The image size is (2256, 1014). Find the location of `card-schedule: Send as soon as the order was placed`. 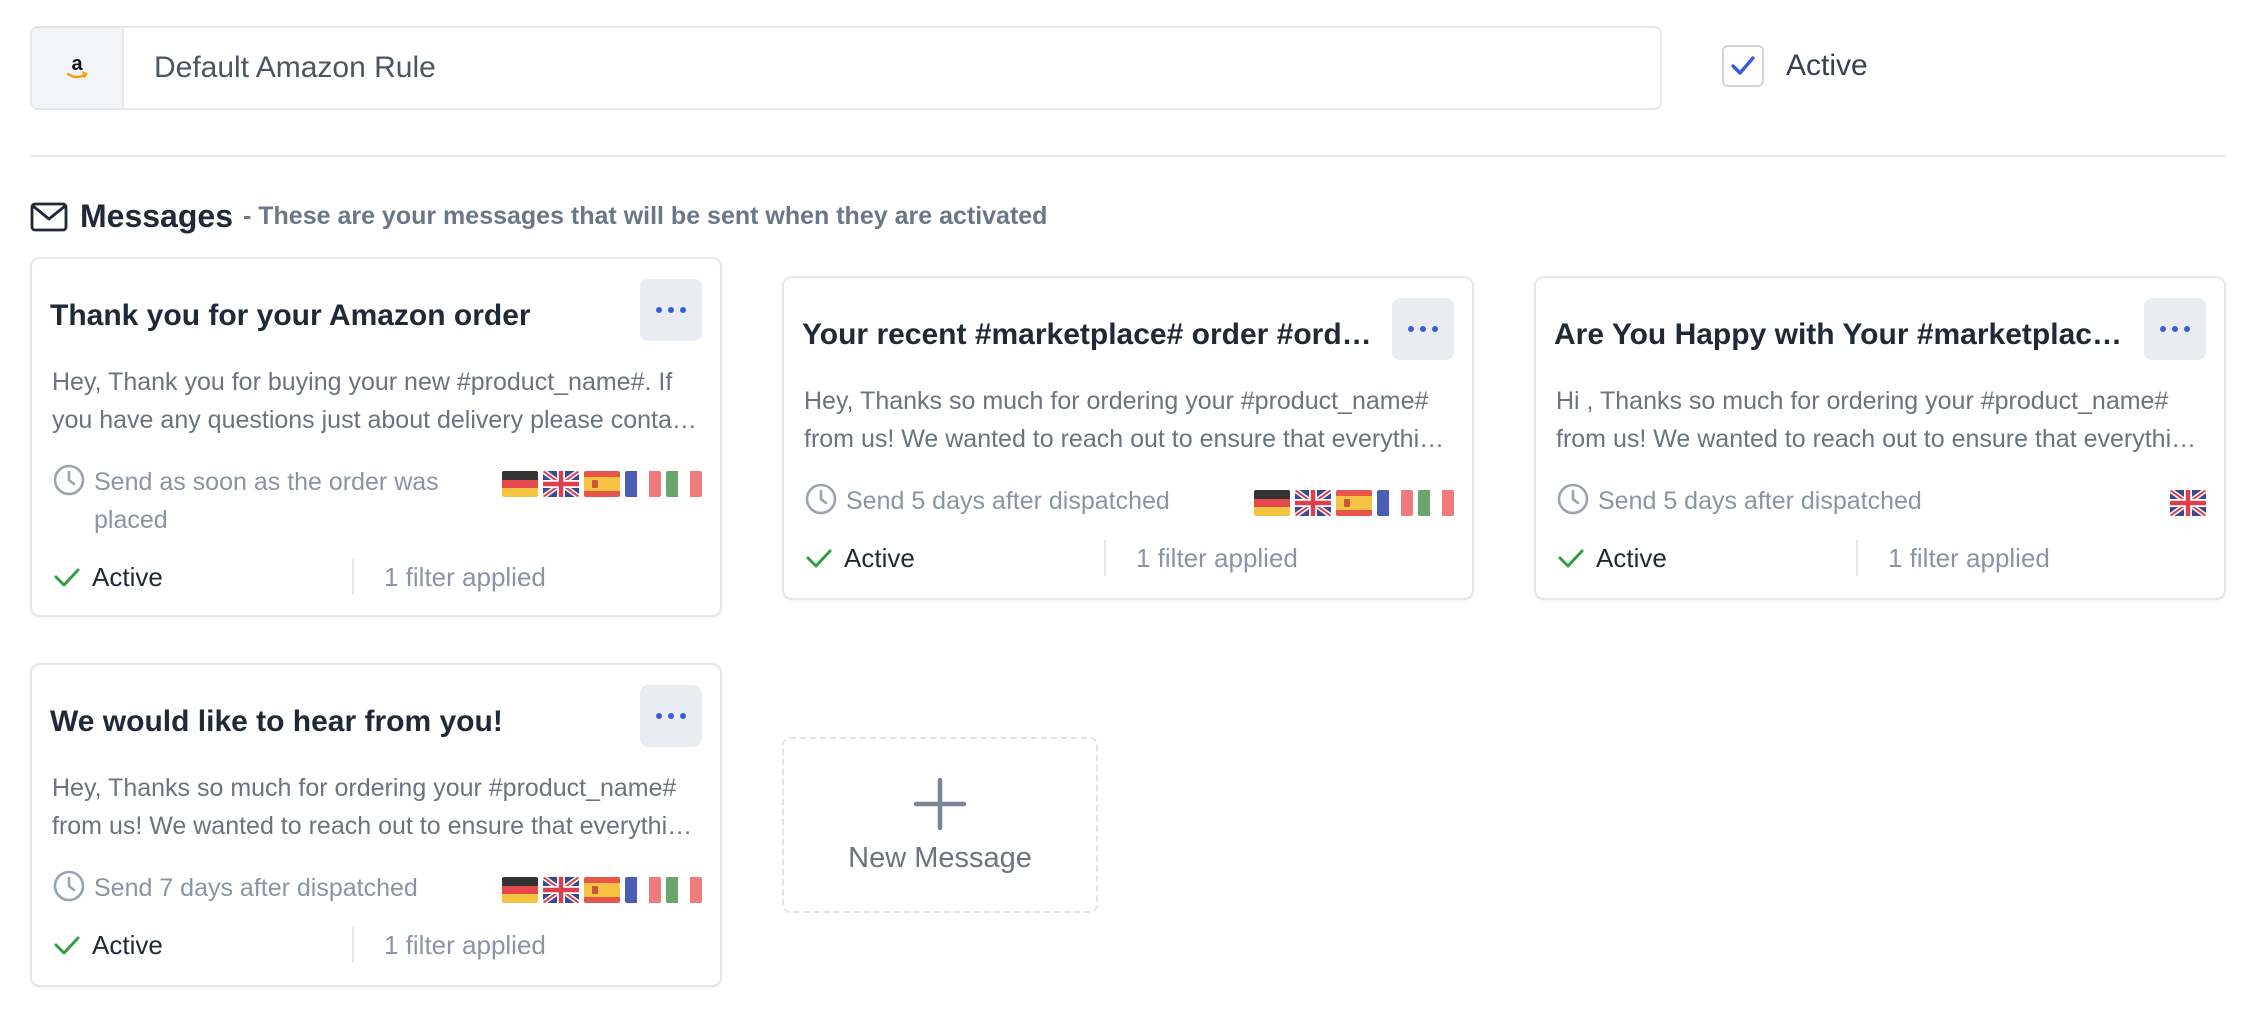

card-schedule: Send as soon as the order was placed is located at coordinates (263, 501).